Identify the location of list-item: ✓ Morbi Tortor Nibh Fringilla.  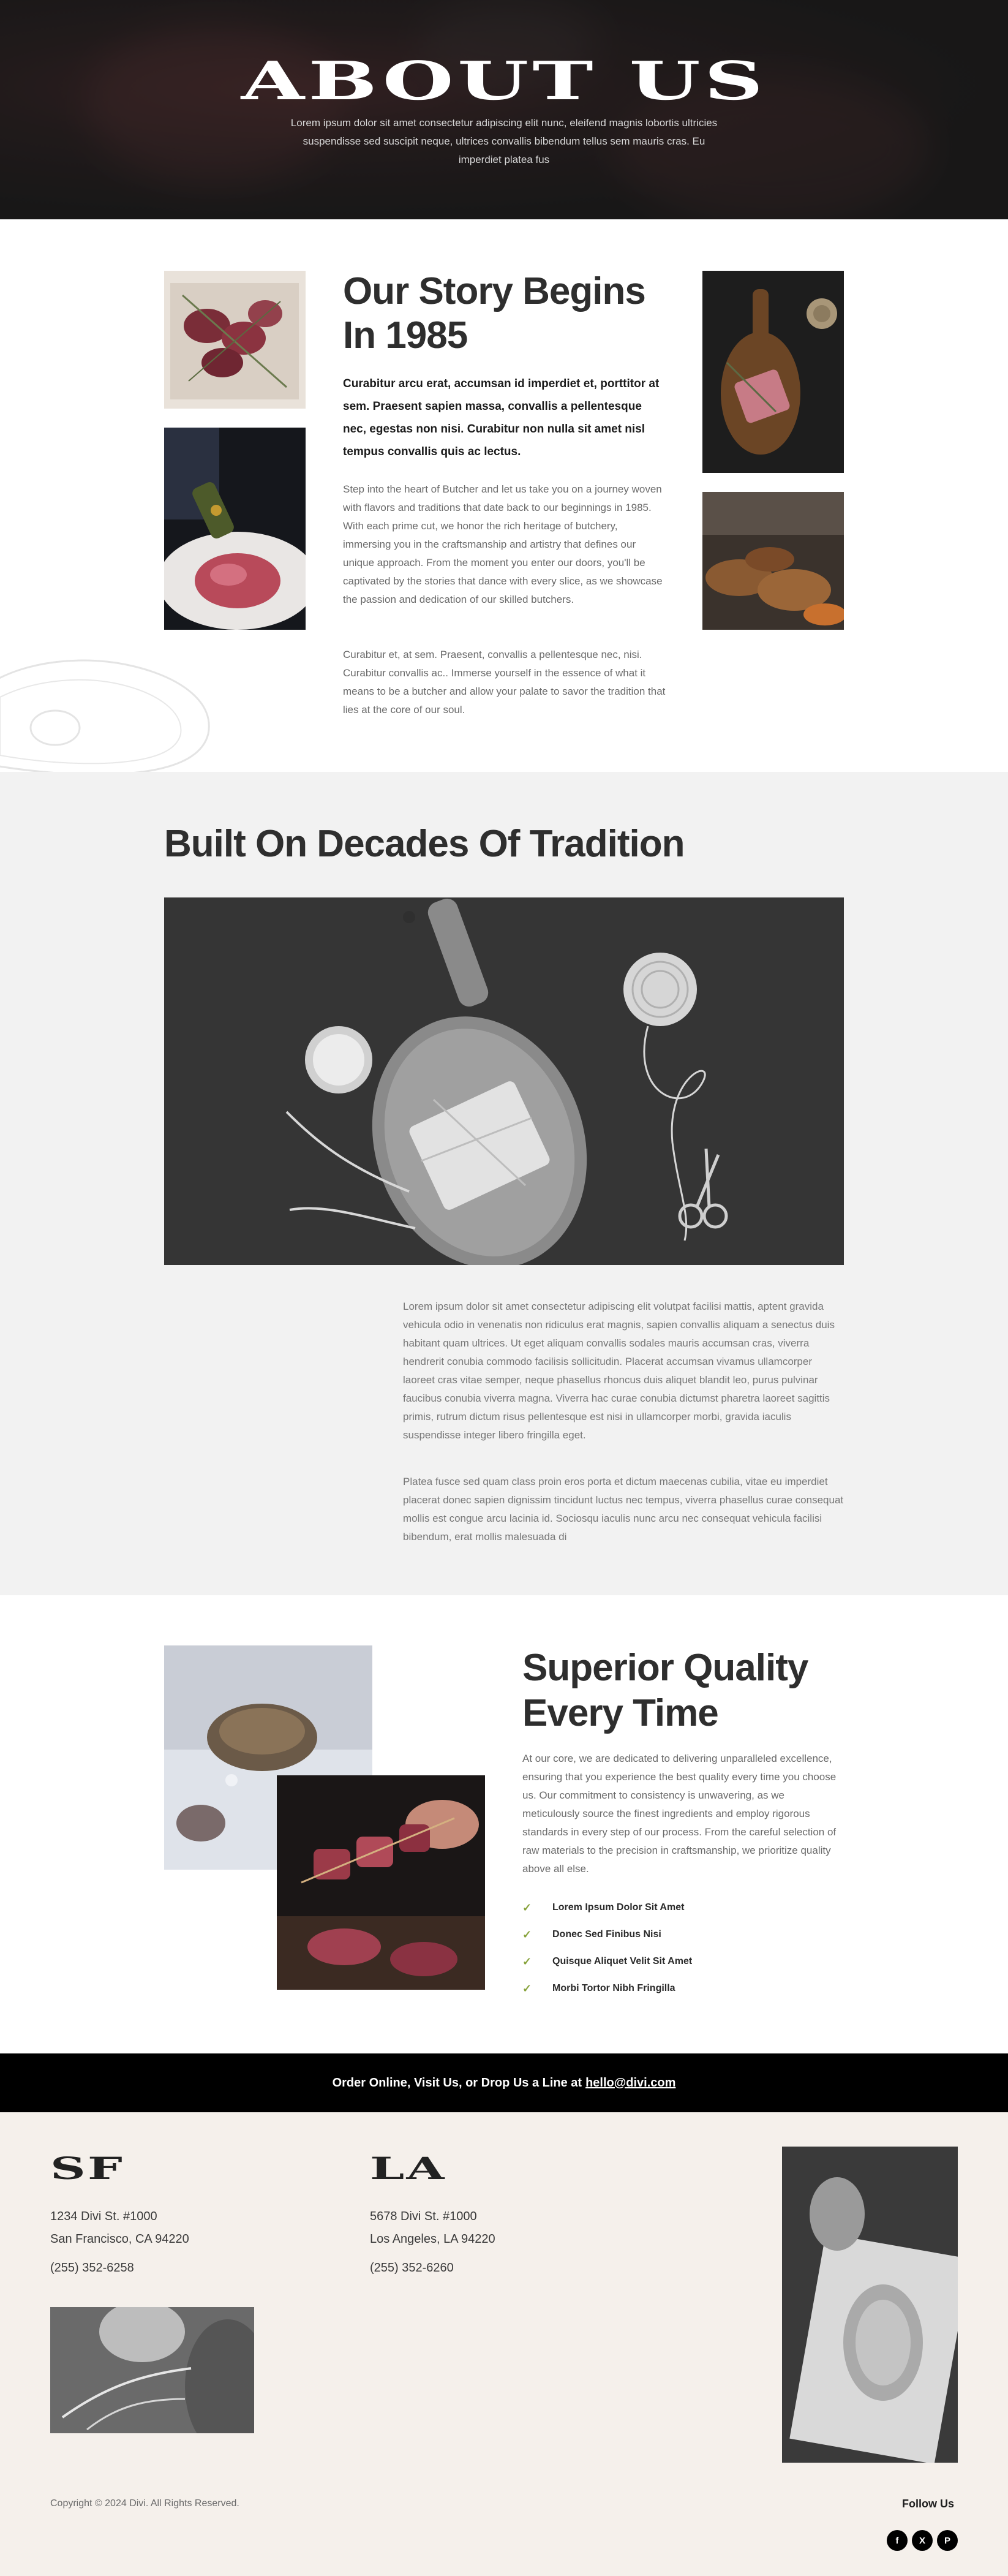
(683, 1988).